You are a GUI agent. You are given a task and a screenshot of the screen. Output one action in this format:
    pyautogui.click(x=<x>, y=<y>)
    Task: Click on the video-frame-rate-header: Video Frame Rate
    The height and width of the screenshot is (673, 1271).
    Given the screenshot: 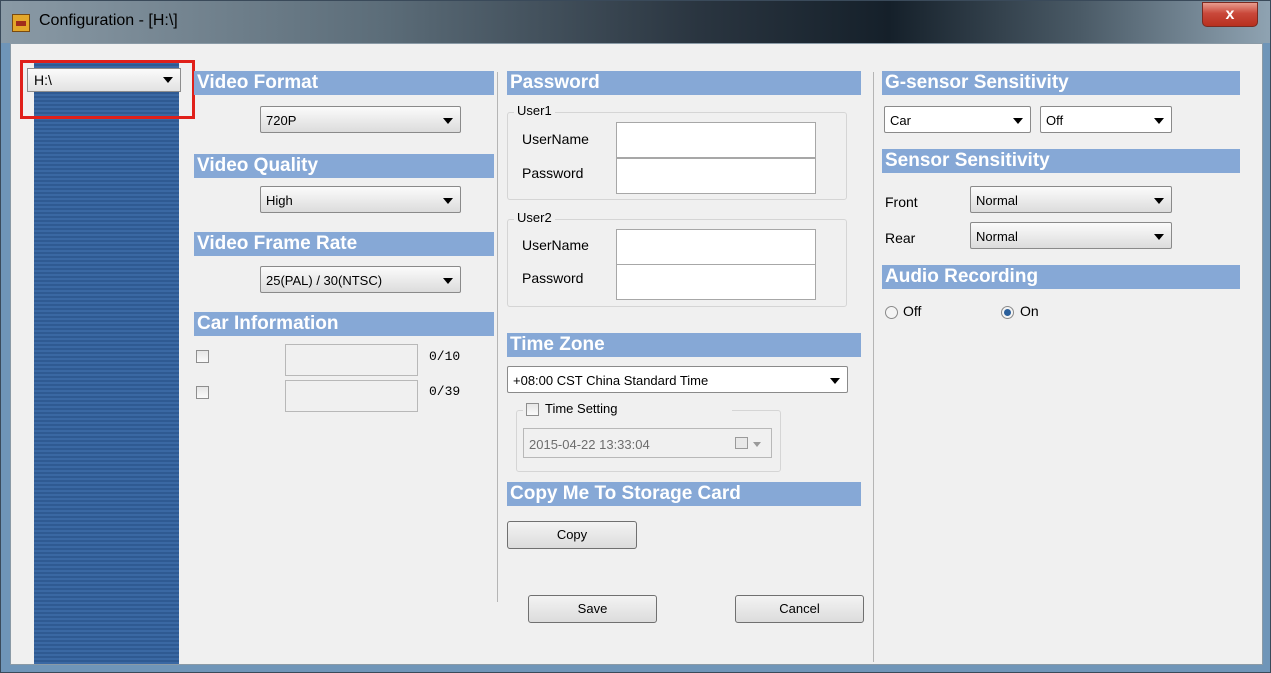 What is the action you would take?
    pyautogui.click(x=344, y=244)
    